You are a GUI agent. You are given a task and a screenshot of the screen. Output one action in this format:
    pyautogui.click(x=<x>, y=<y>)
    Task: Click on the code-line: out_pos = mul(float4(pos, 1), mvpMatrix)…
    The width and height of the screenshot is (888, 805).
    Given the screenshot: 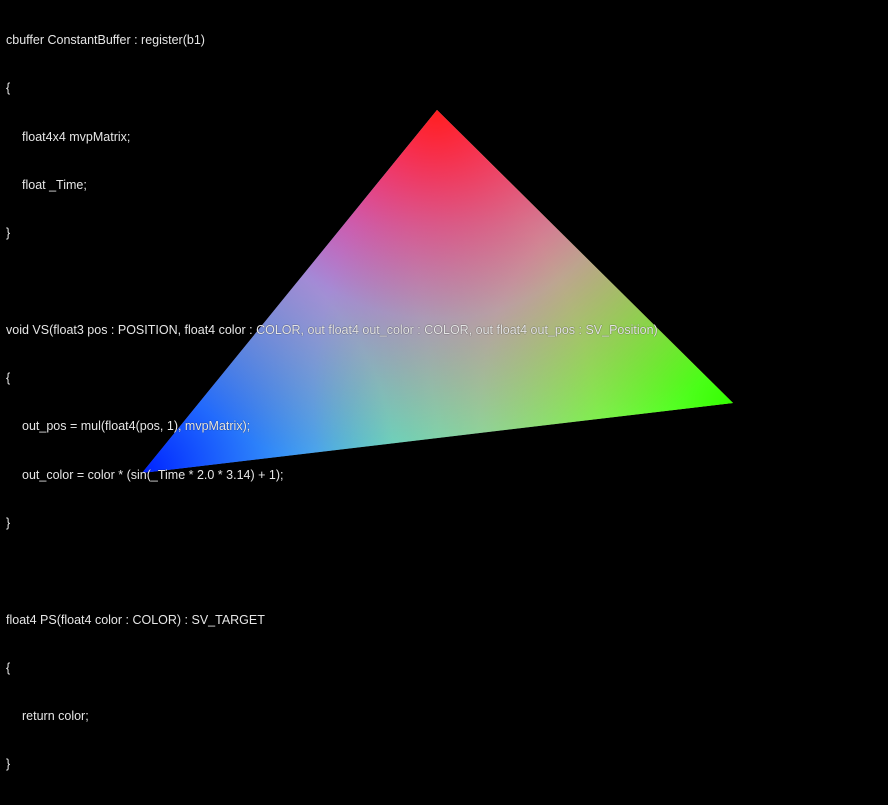 What is the action you would take?
    pyautogui.click(x=136, y=426)
    